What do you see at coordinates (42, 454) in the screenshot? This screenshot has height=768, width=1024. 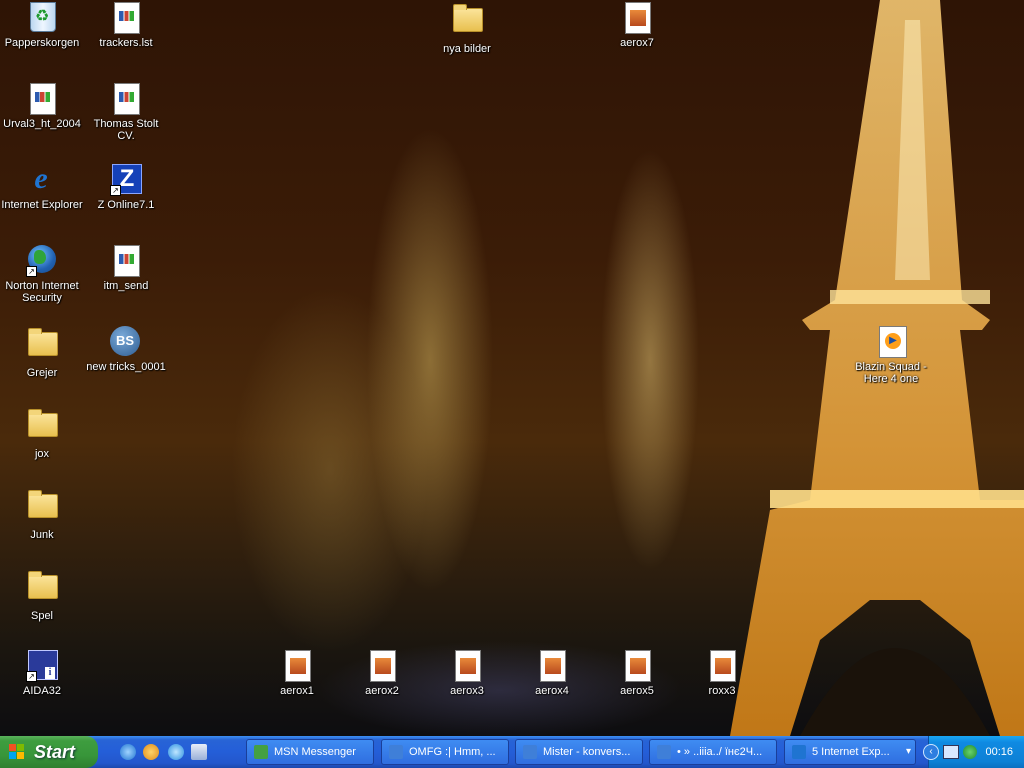 I see `desktop-icon-label: jox` at bounding box center [42, 454].